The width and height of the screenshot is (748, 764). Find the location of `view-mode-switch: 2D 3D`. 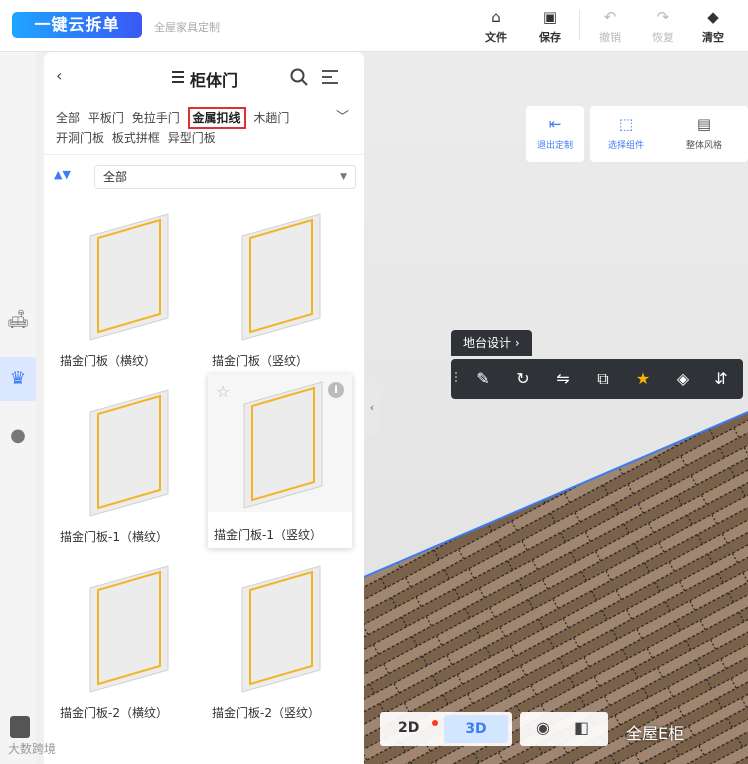

view-mode-switch: 2D 3D is located at coordinates (446, 729).